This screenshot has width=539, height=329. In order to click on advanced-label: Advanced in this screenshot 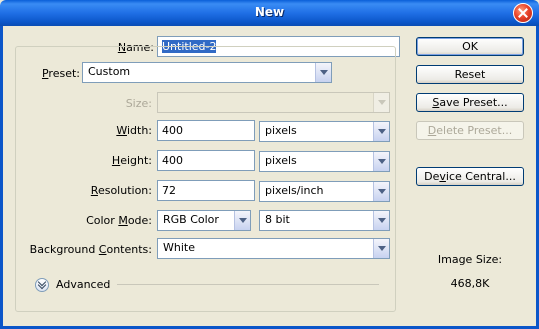, I will do `click(83, 284)`.